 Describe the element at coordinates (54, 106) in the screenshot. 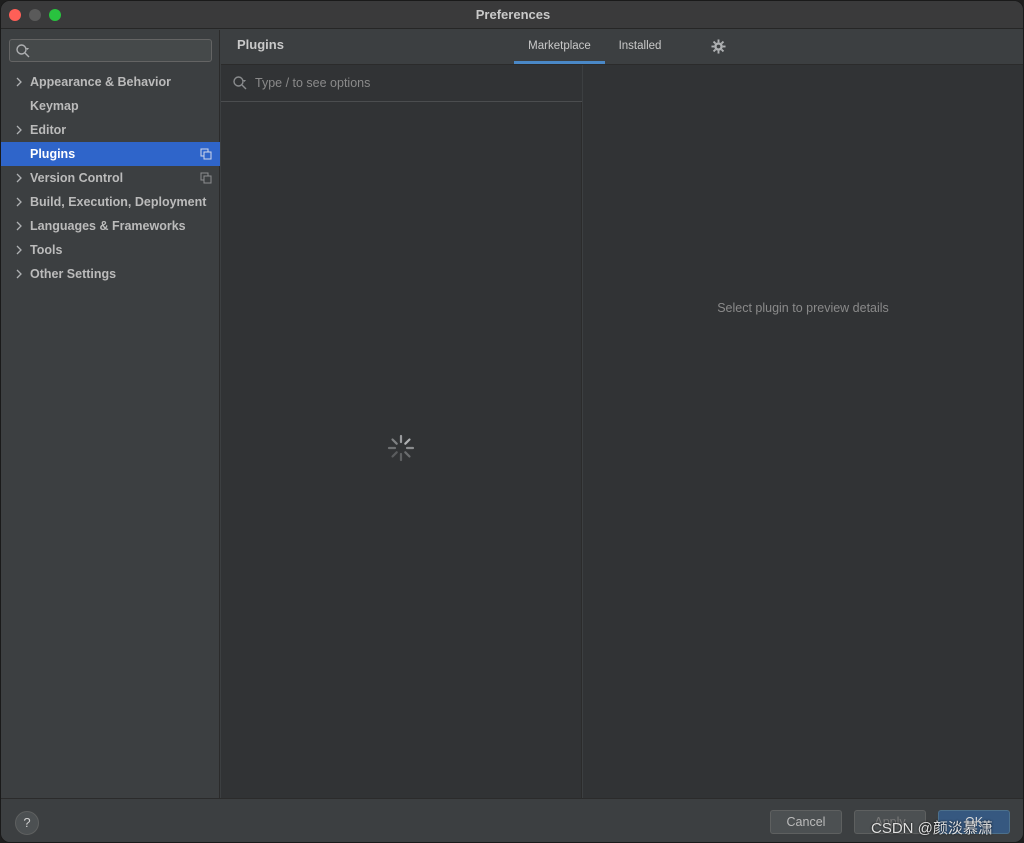

I see `sidebar-item-label: Keymap` at that location.